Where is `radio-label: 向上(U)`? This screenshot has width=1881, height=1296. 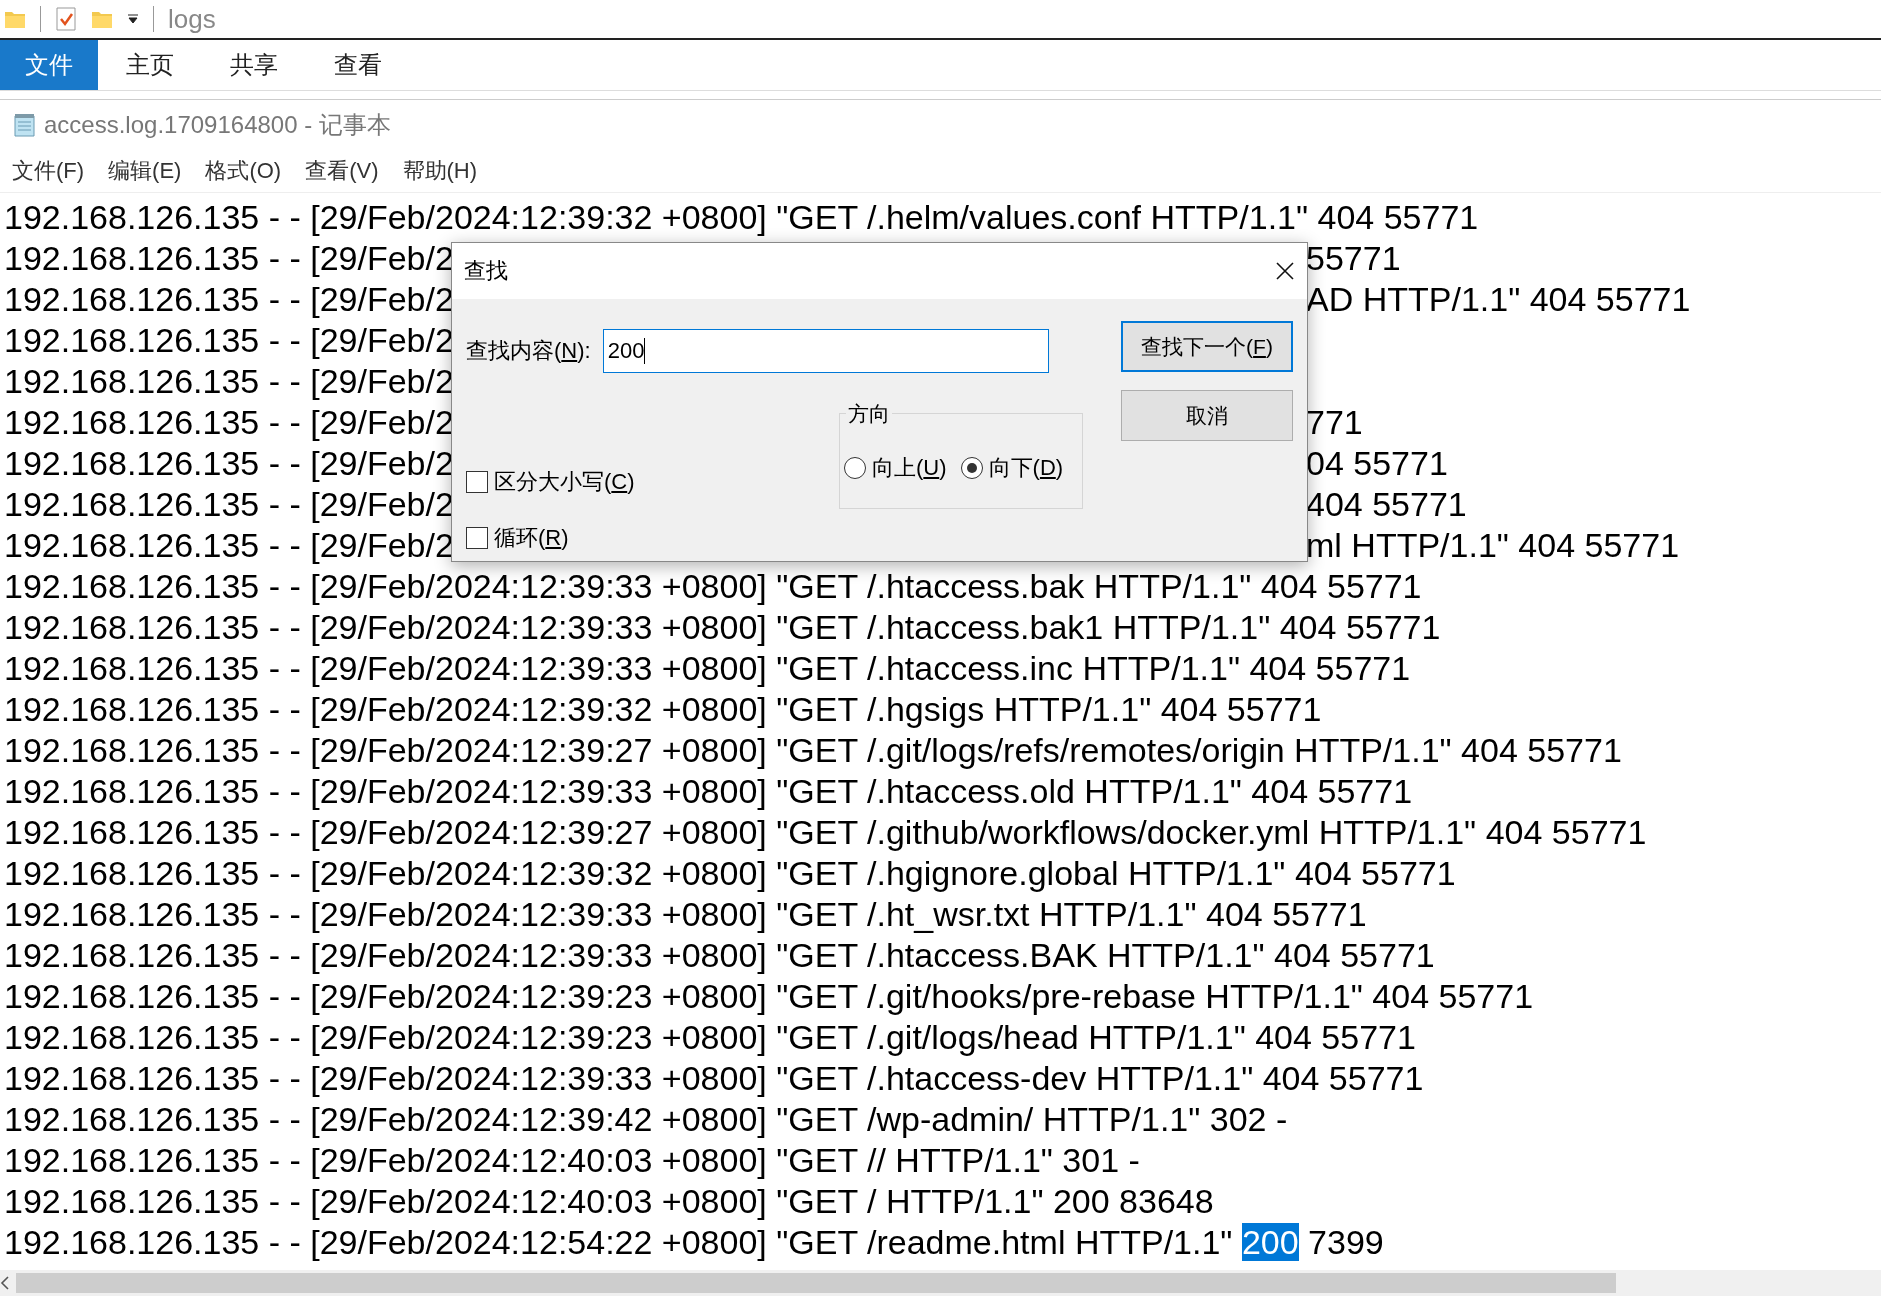 radio-label: 向上(U) is located at coordinates (909, 468).